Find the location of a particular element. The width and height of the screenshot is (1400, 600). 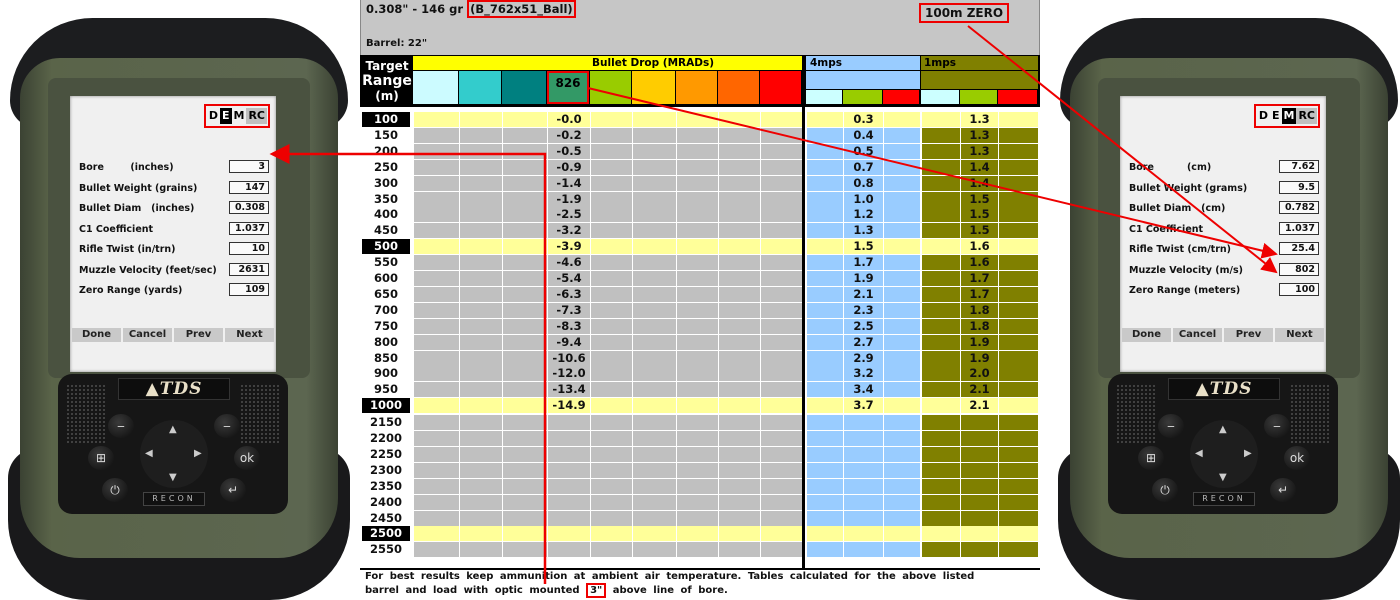

field-input: 2631 is located at coordinates (249, 269).